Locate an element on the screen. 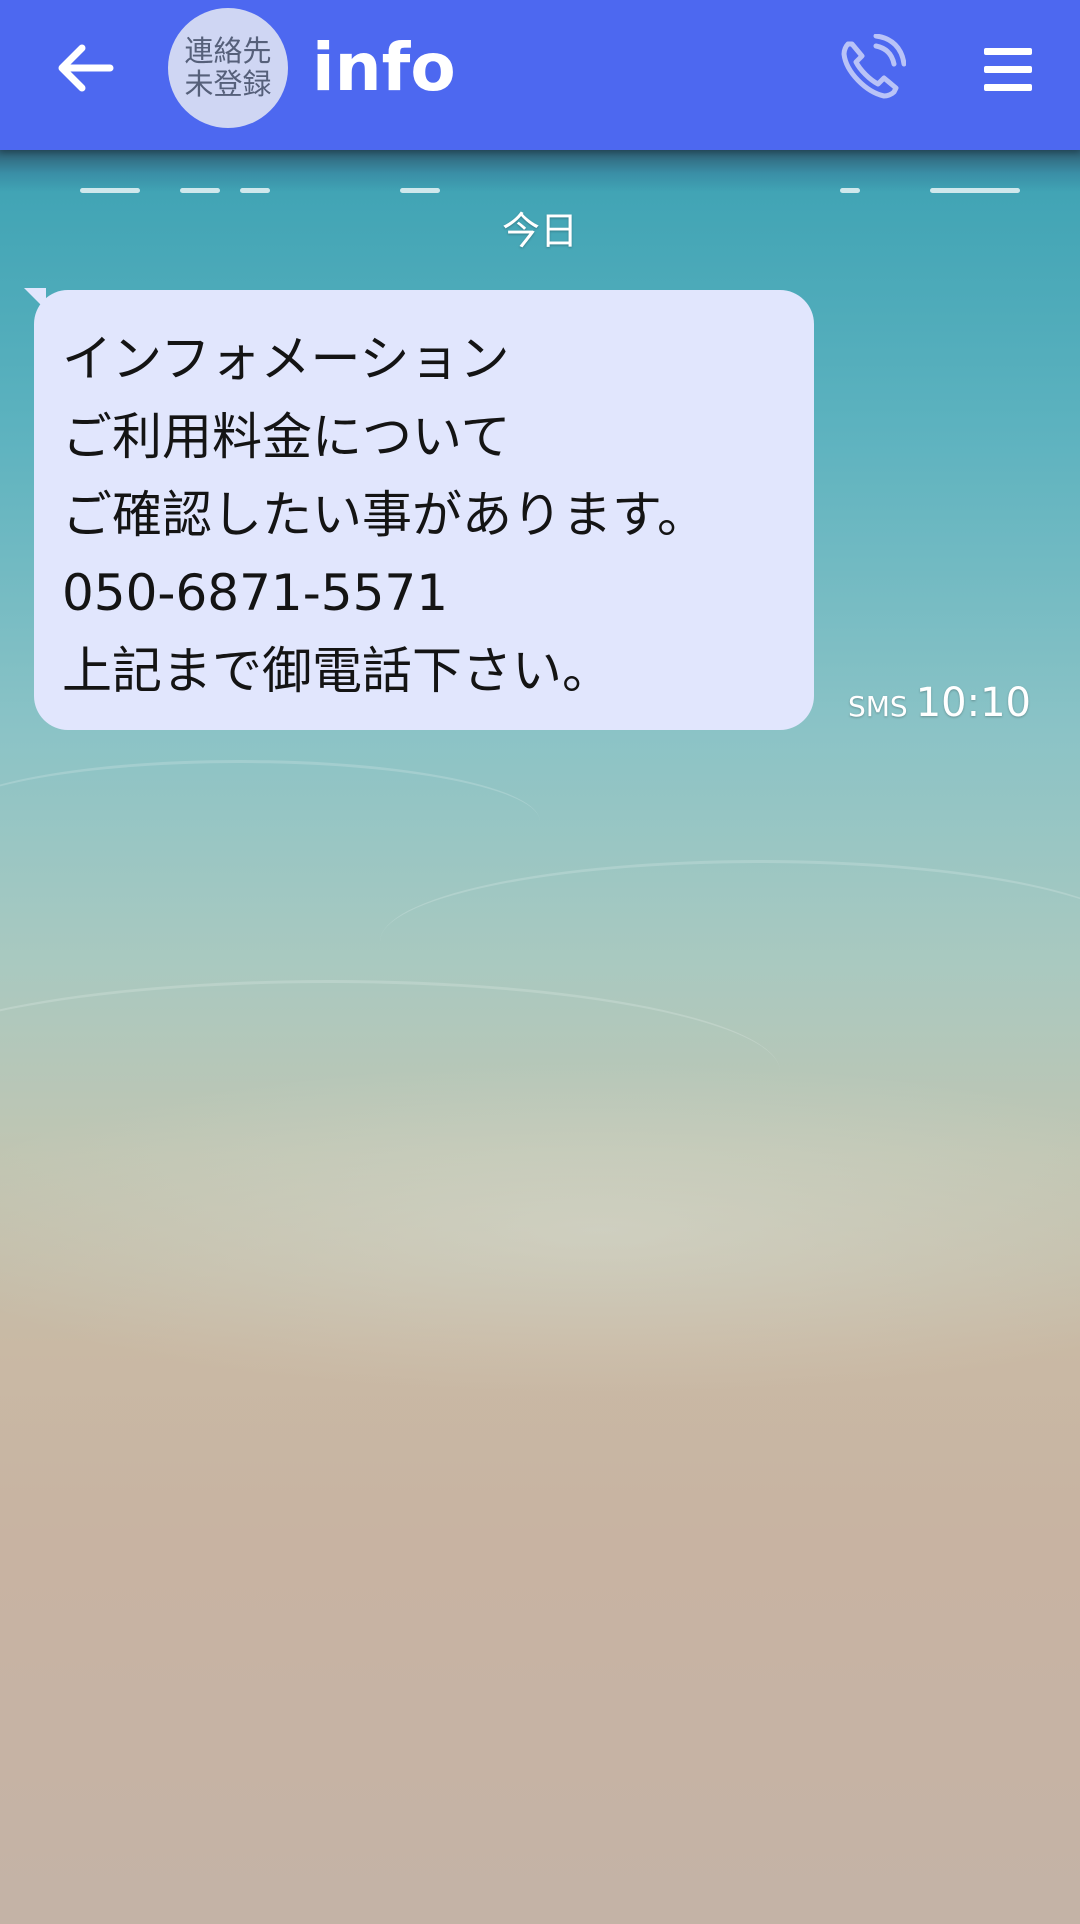 The height and width of the screenshot is (1924, 1080). page-title: info is located at coordinates (384, 67).